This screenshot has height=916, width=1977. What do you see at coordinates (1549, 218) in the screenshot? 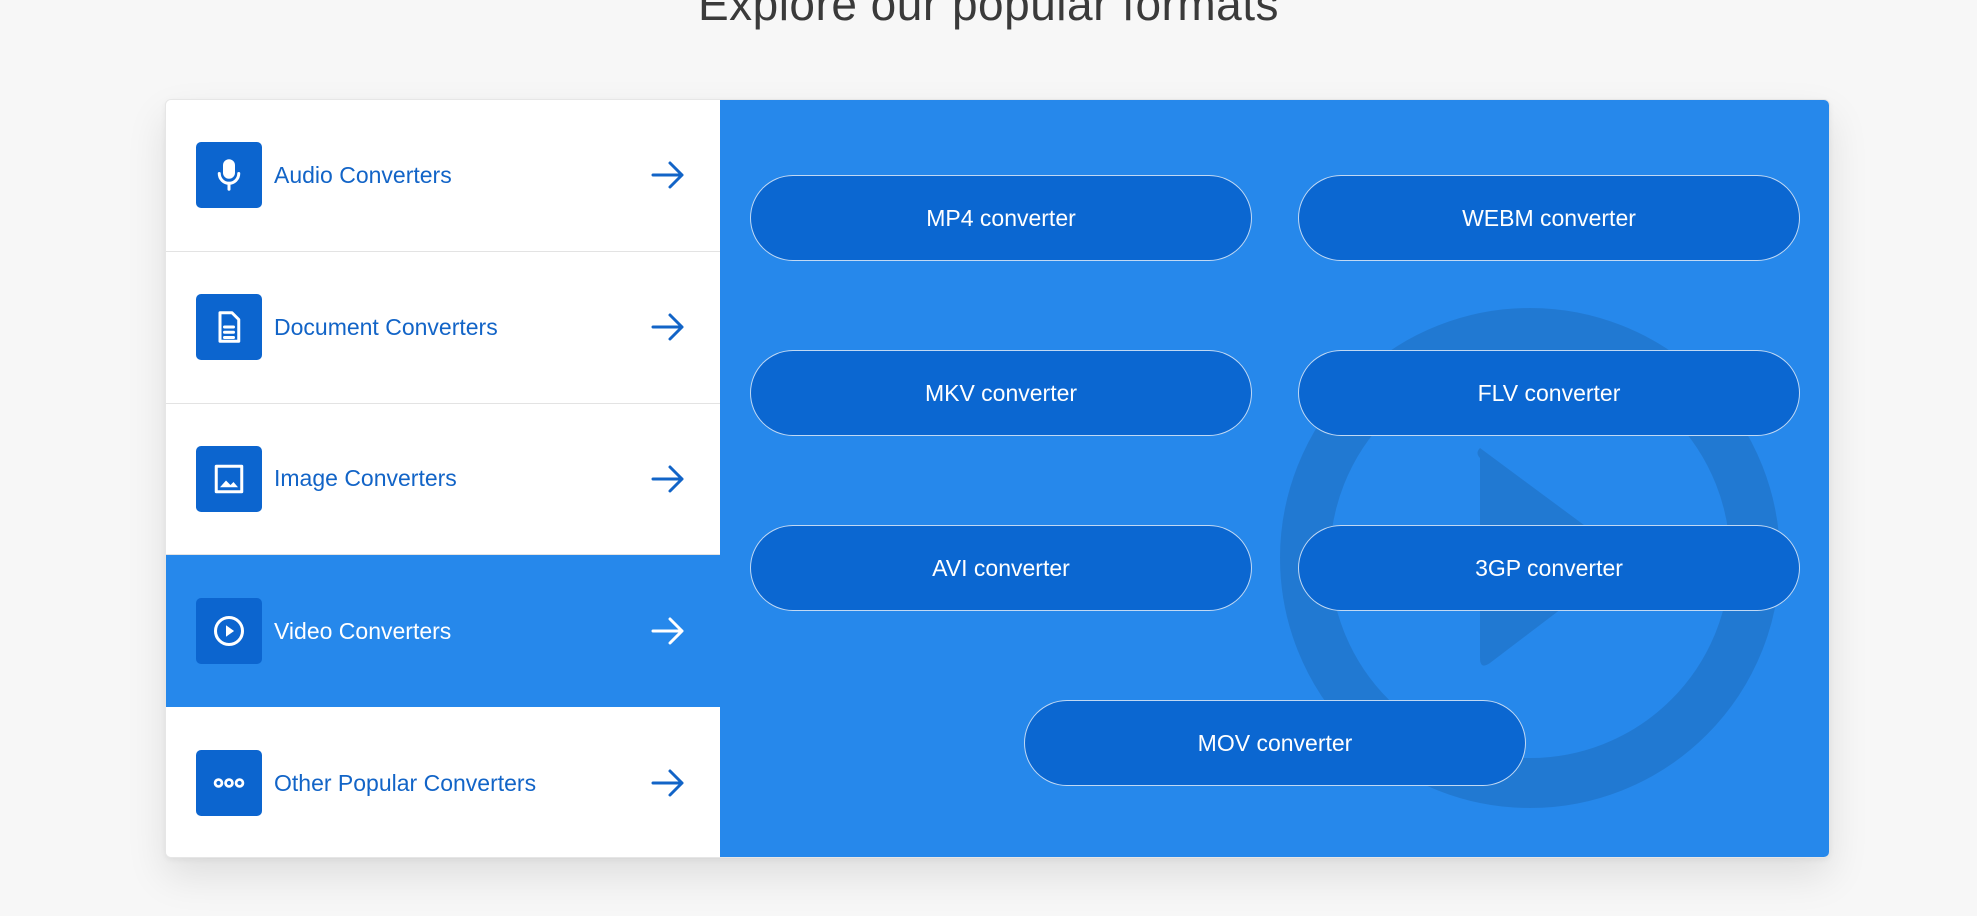
I see `webm-converter-button: WEBM converter` at bounding box center [1549, 218].